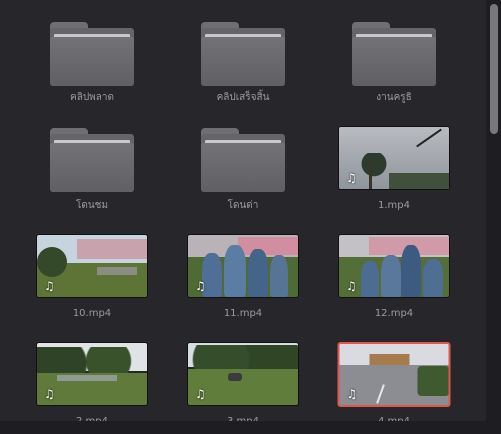 The height and width of the screenshot is (434, 501). I want to click on vertical-scrollbar, so click(493, 217).